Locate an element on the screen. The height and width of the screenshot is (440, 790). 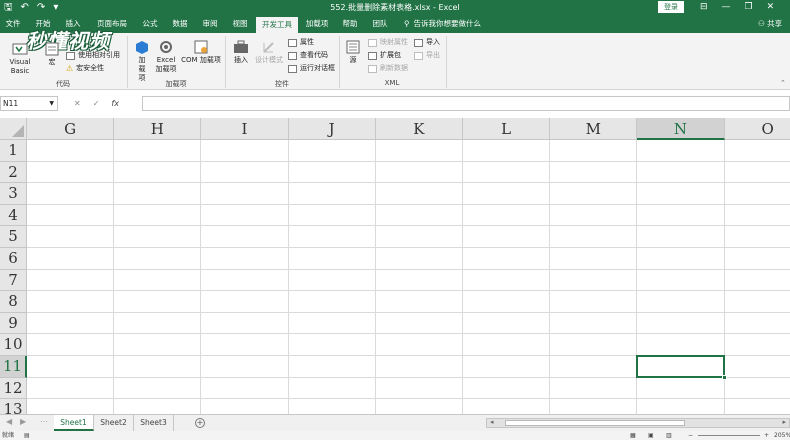
tell-me-box: ⚲ 告诉我你想要做什么 is located at coordinates (442, 24).